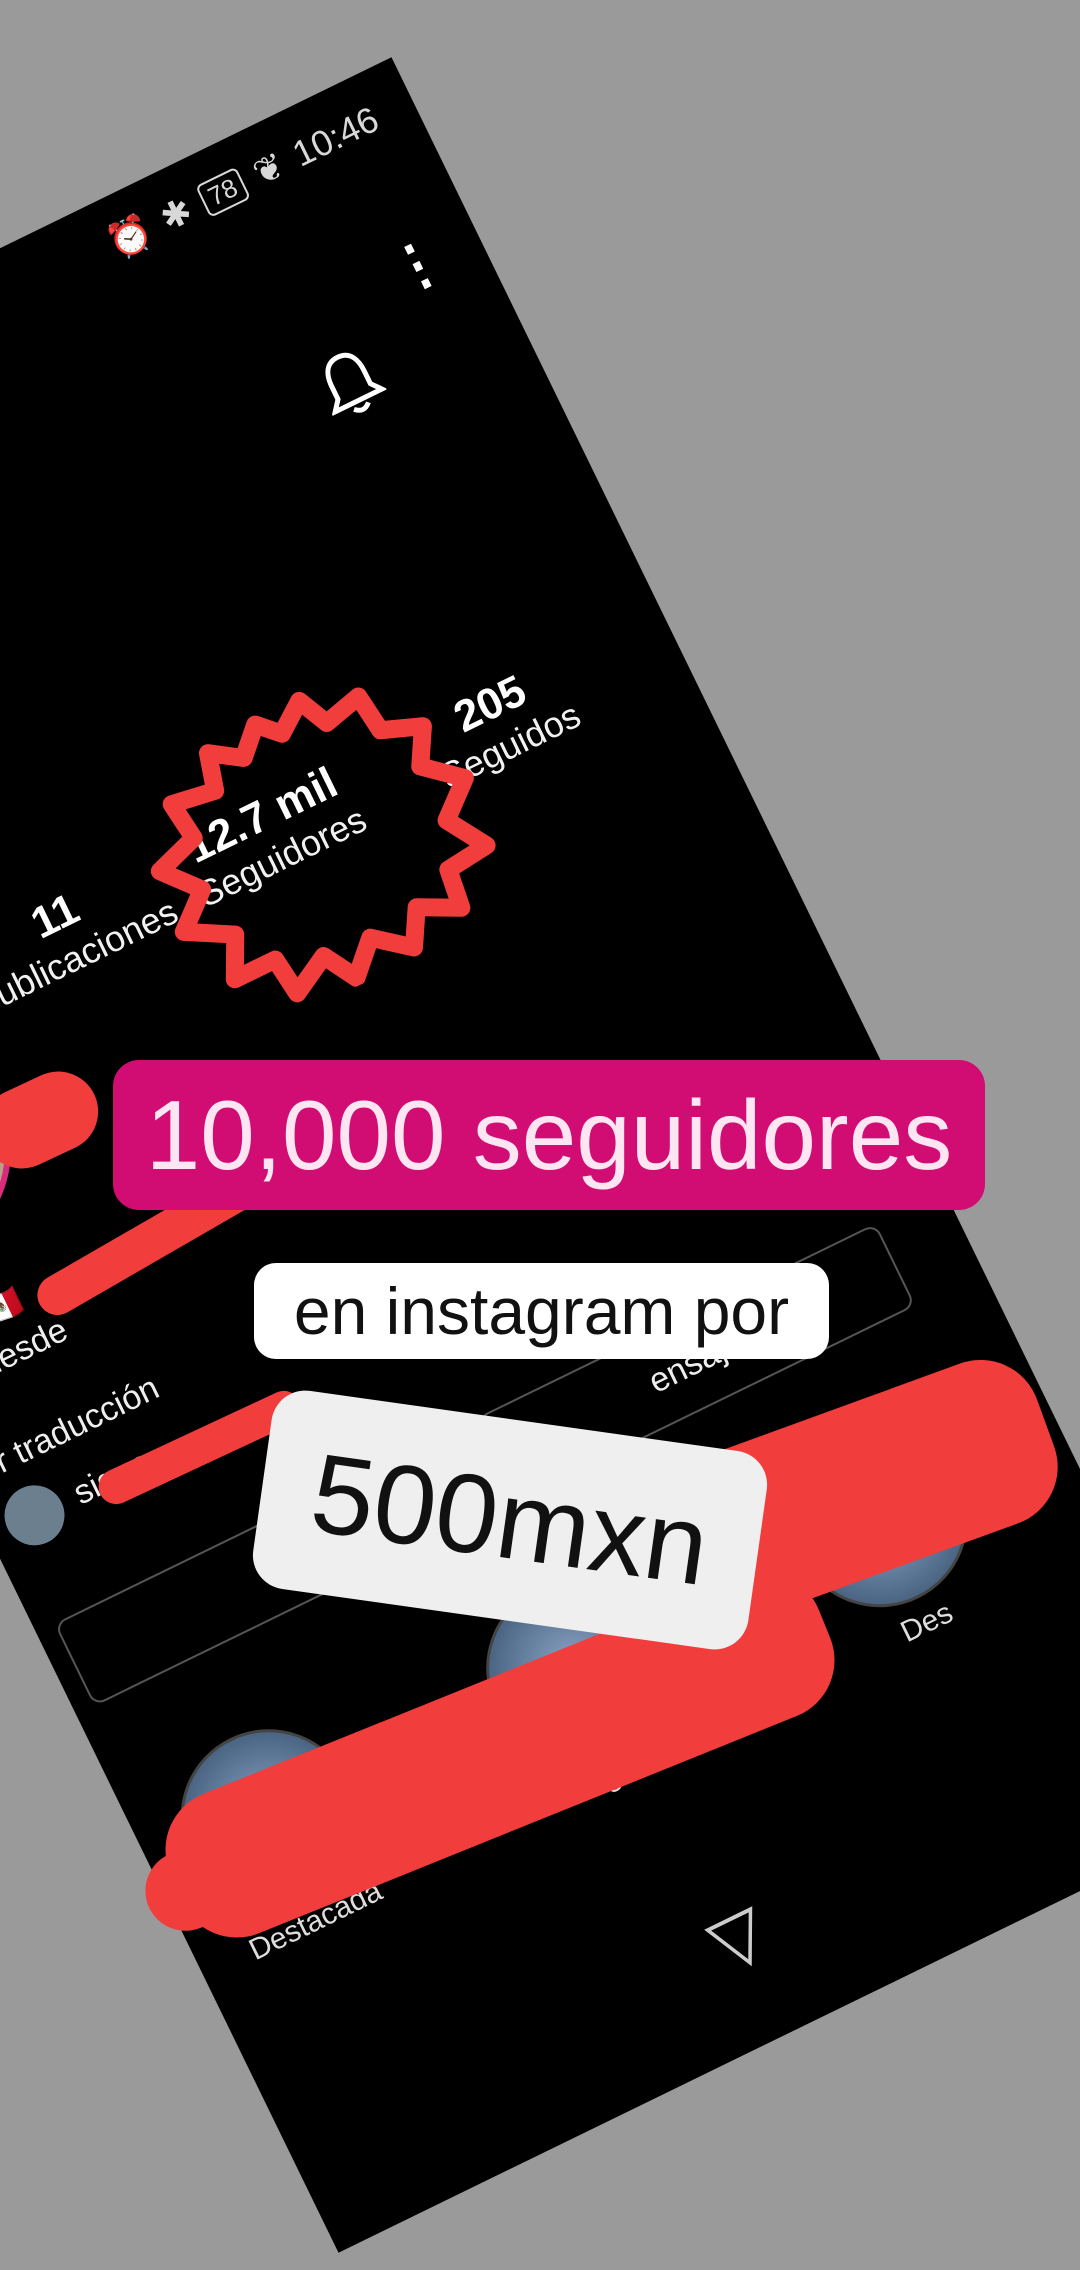  I want to click on battery-indicator: 78, so click(222, 192).